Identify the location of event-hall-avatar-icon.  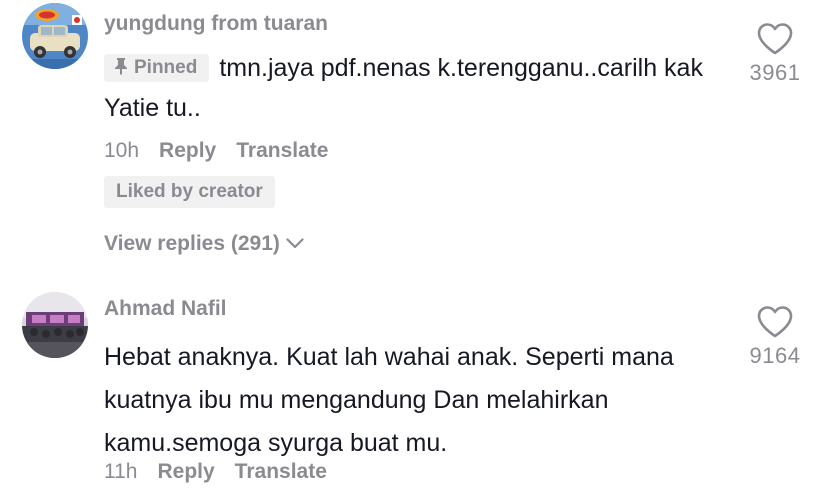
(55, 325).